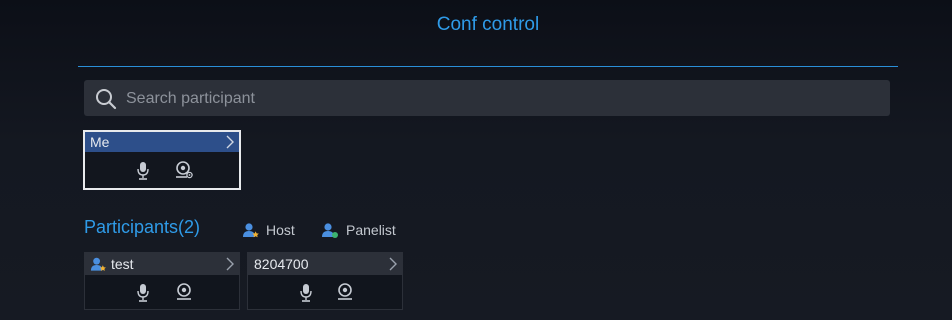 This screenshot has width=952, height=320. What do you see at coordinates (162, 169) in the screenshot?
I see `me-card-controls` at bounding box center [162, 169].